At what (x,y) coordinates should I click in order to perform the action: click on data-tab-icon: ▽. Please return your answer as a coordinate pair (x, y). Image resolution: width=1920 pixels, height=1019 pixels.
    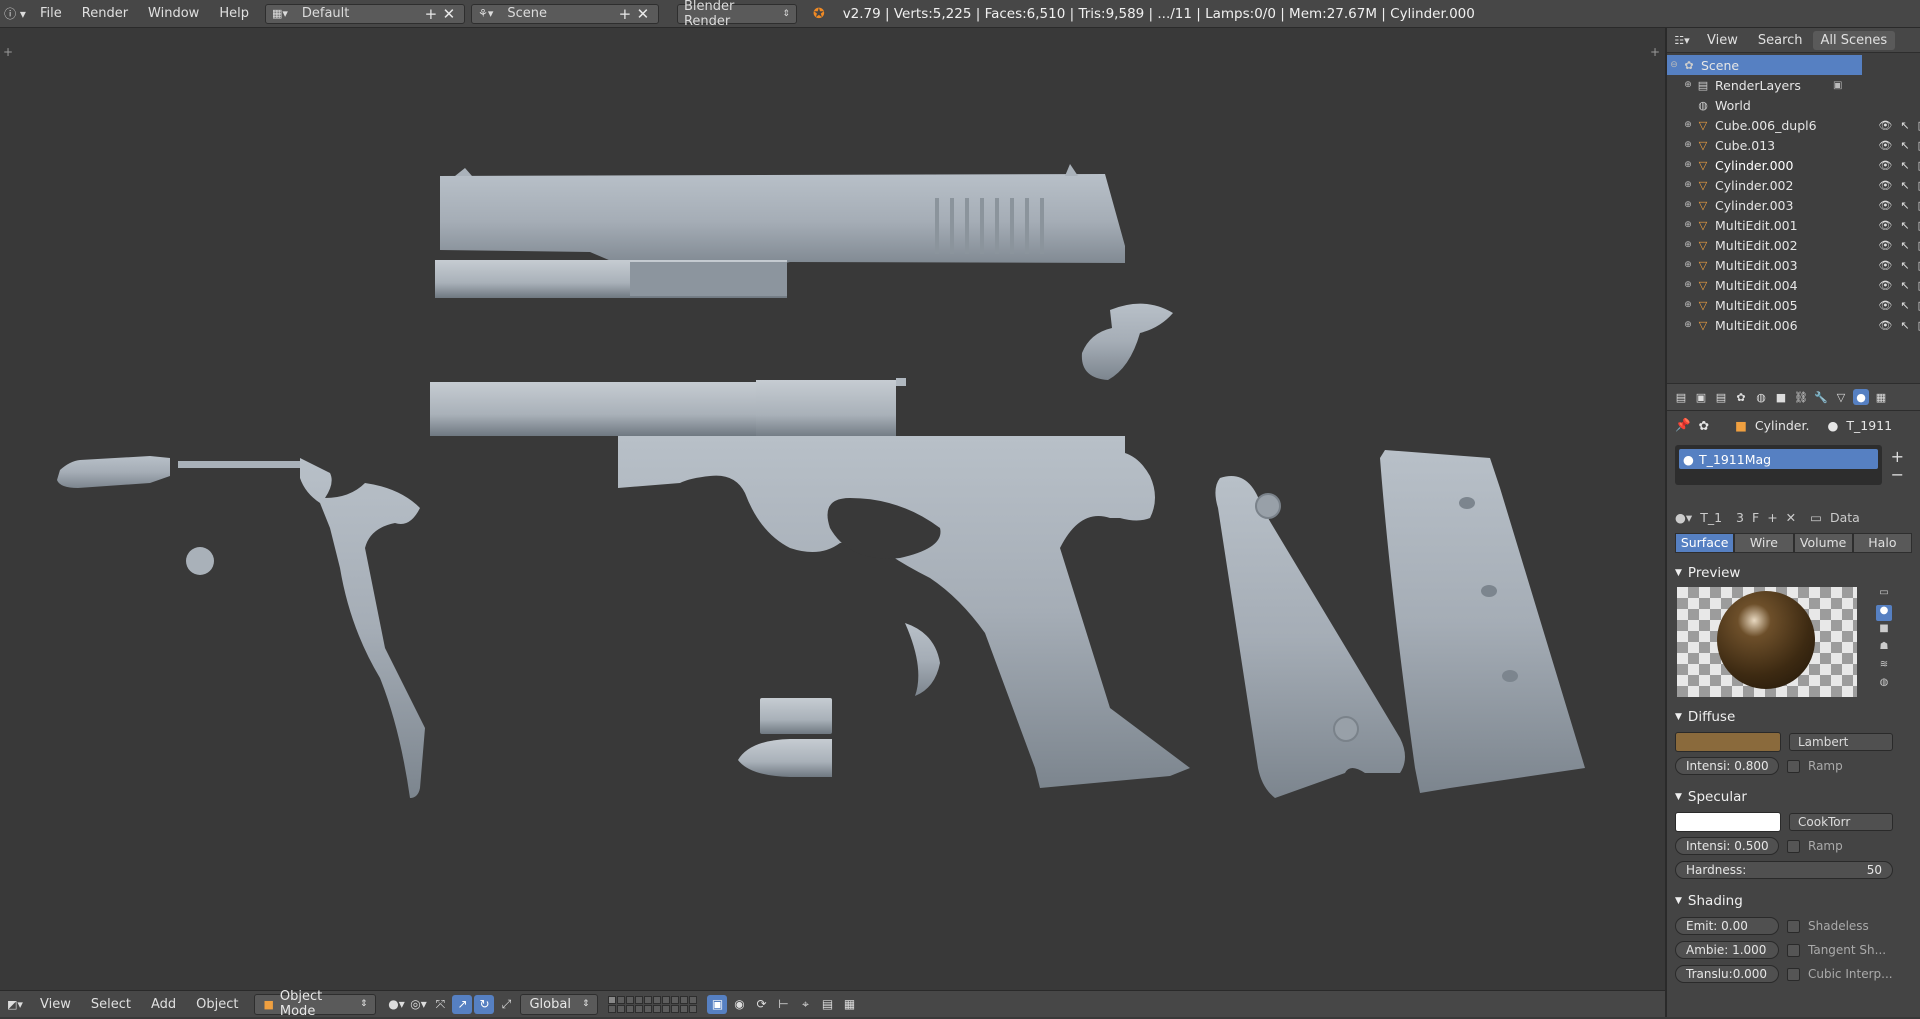
    Looking at the image, I should click on (1841, 397).